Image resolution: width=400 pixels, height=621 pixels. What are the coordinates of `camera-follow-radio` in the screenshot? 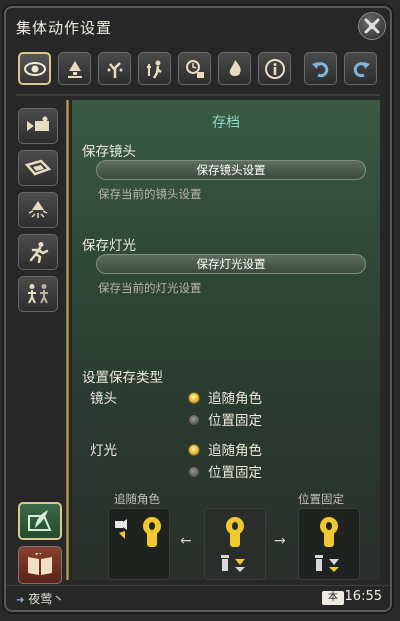 It's located at (194, 398).